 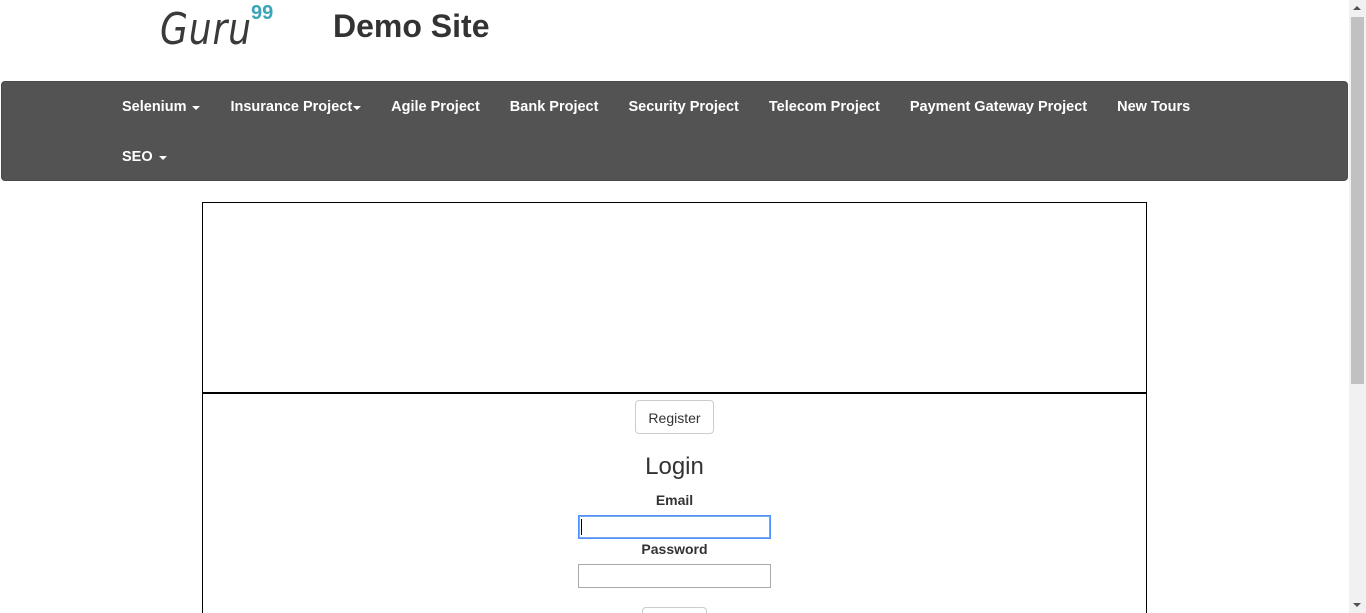 I want to click on login-heading: Login, so click(x=674, y=466).